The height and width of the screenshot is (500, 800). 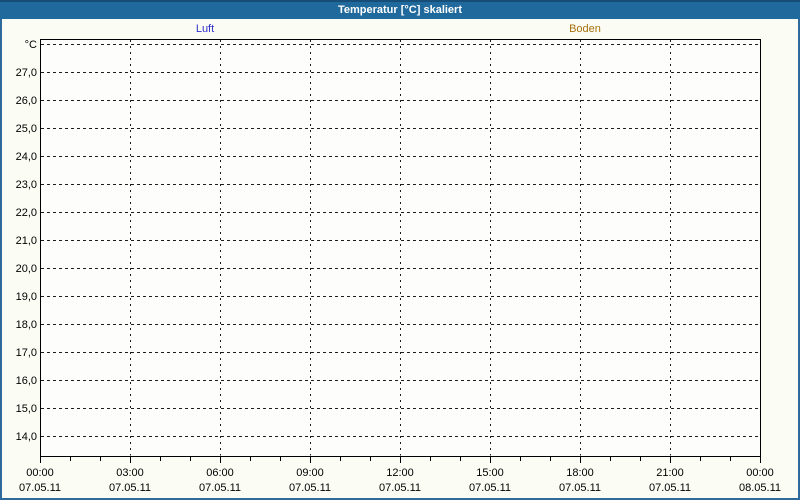 What do you see at coordinates (310, 473) in the screenshot?
I see `x-tick-time-label: 09:00` at bounding box center [310, 473].